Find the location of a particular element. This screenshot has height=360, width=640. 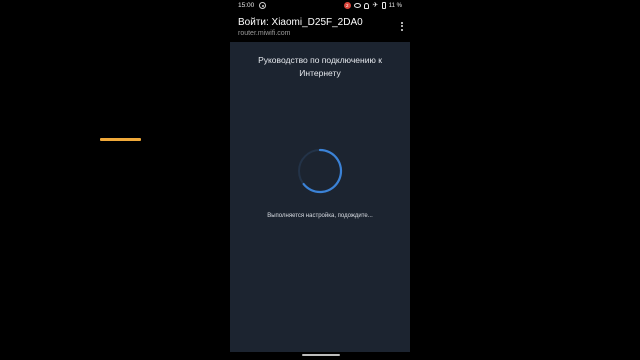

status-bar: 15:00 2 ✈ 11 % is located at coordinates (320, 6).